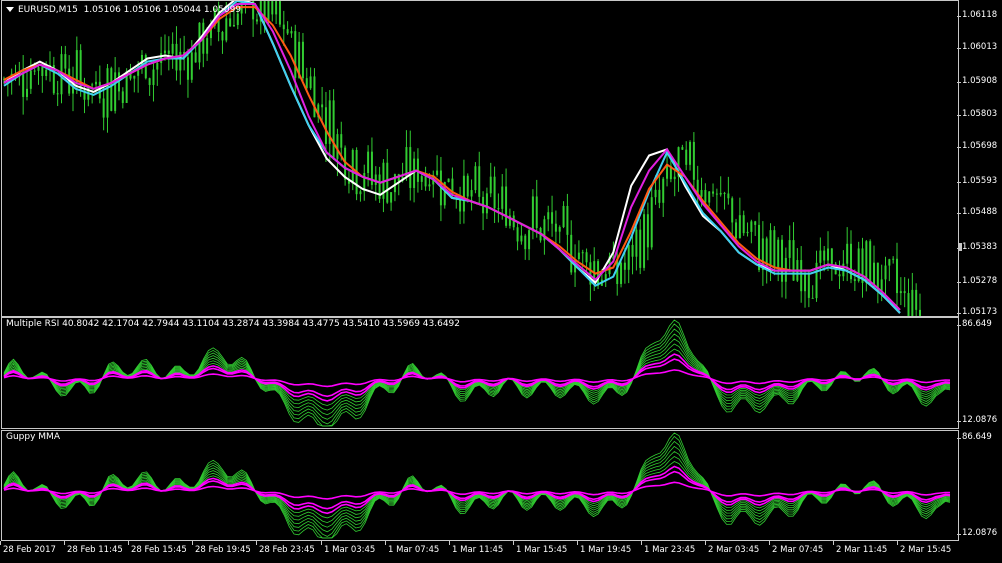 The image size is (1002, 563). I want to click on price-axis-label: 1.05278, so click(977, 281).